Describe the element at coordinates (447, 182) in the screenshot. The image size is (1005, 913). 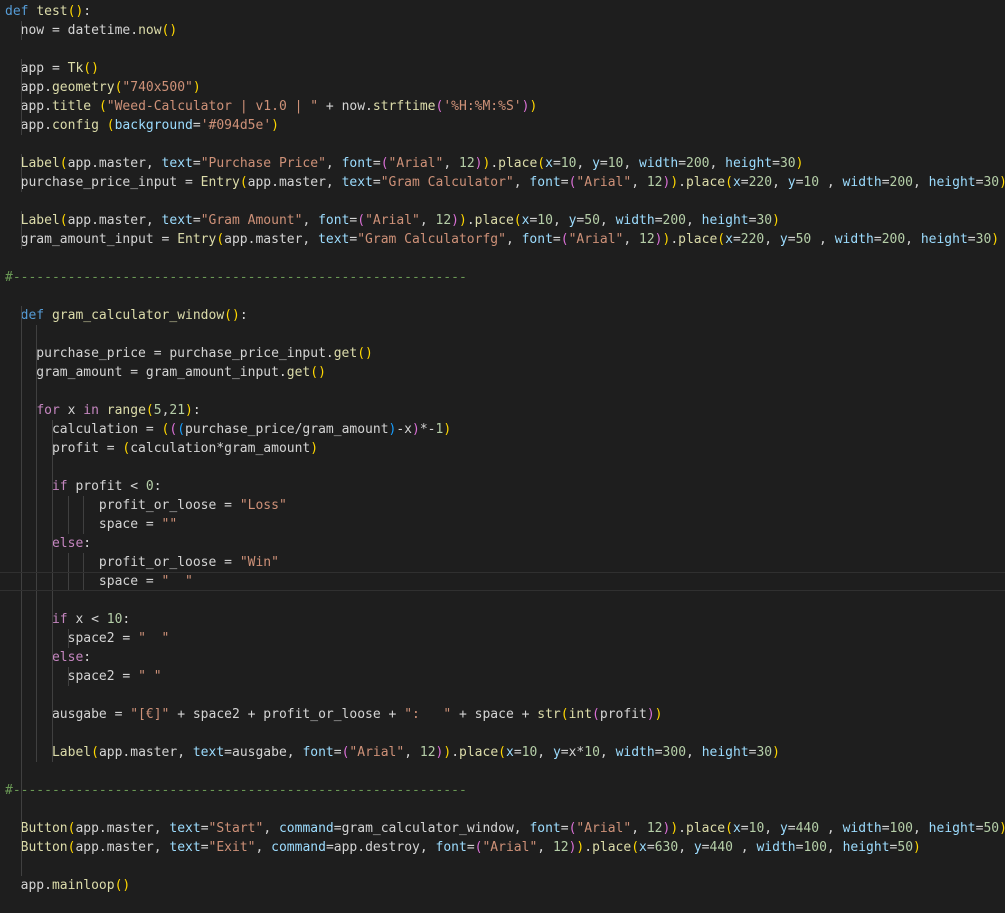
I see `code-token: "Gram Calculator"` at that location.